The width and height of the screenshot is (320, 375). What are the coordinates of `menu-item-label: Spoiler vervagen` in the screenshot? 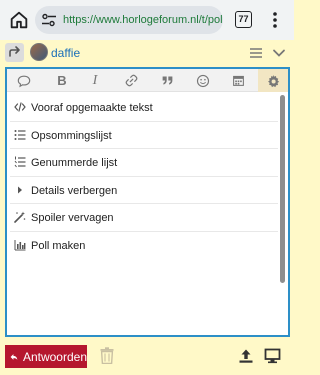 It's located at (72, 218).